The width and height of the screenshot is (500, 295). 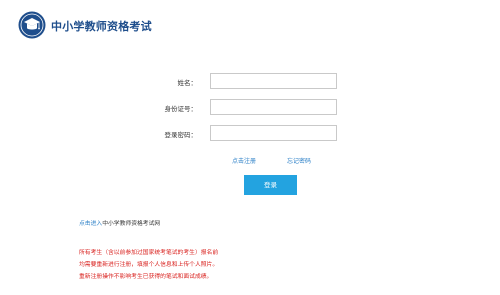 What do you see at coordinates (270, 185) in the screenshot?
I see `login-button: 登录` at bounding box center [270, 185].